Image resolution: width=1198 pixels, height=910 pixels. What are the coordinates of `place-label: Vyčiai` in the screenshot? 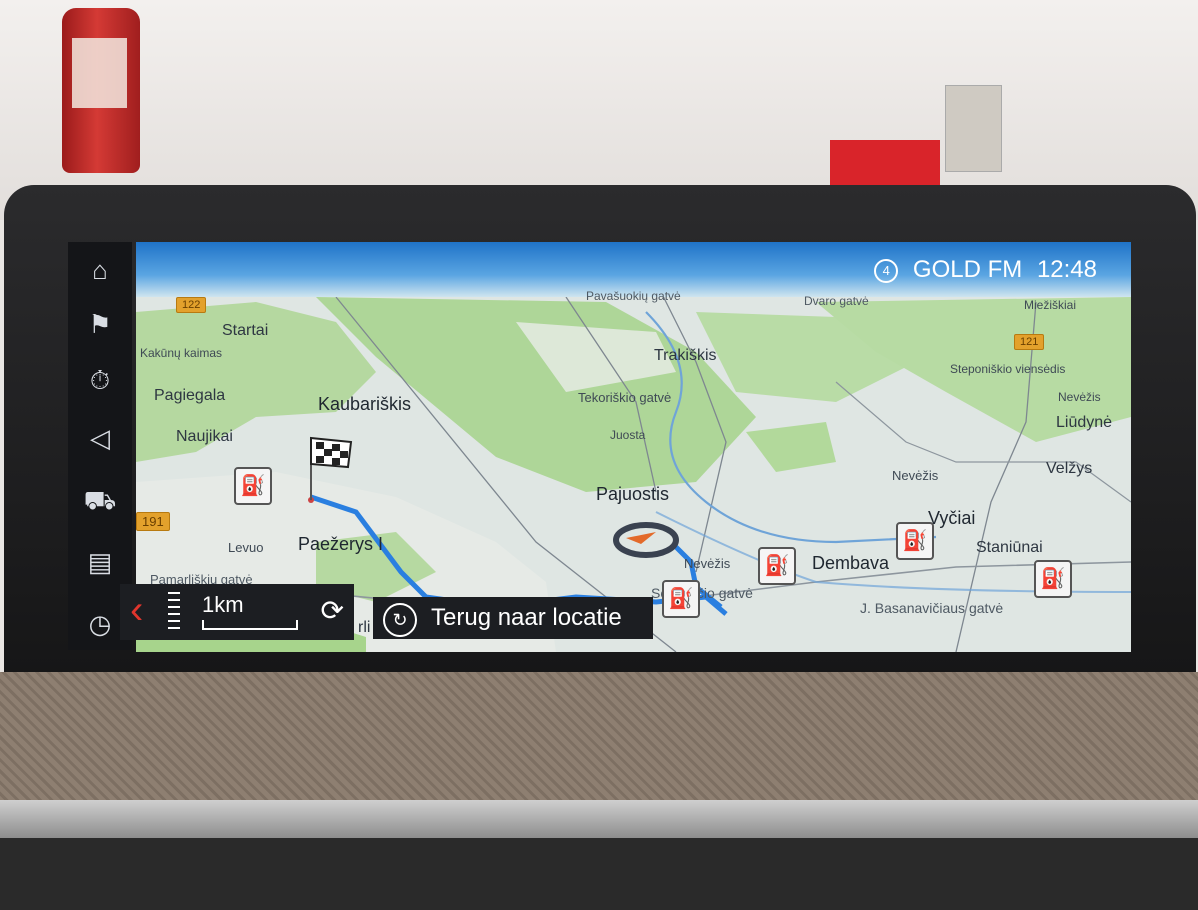 It's located at (952, 518).